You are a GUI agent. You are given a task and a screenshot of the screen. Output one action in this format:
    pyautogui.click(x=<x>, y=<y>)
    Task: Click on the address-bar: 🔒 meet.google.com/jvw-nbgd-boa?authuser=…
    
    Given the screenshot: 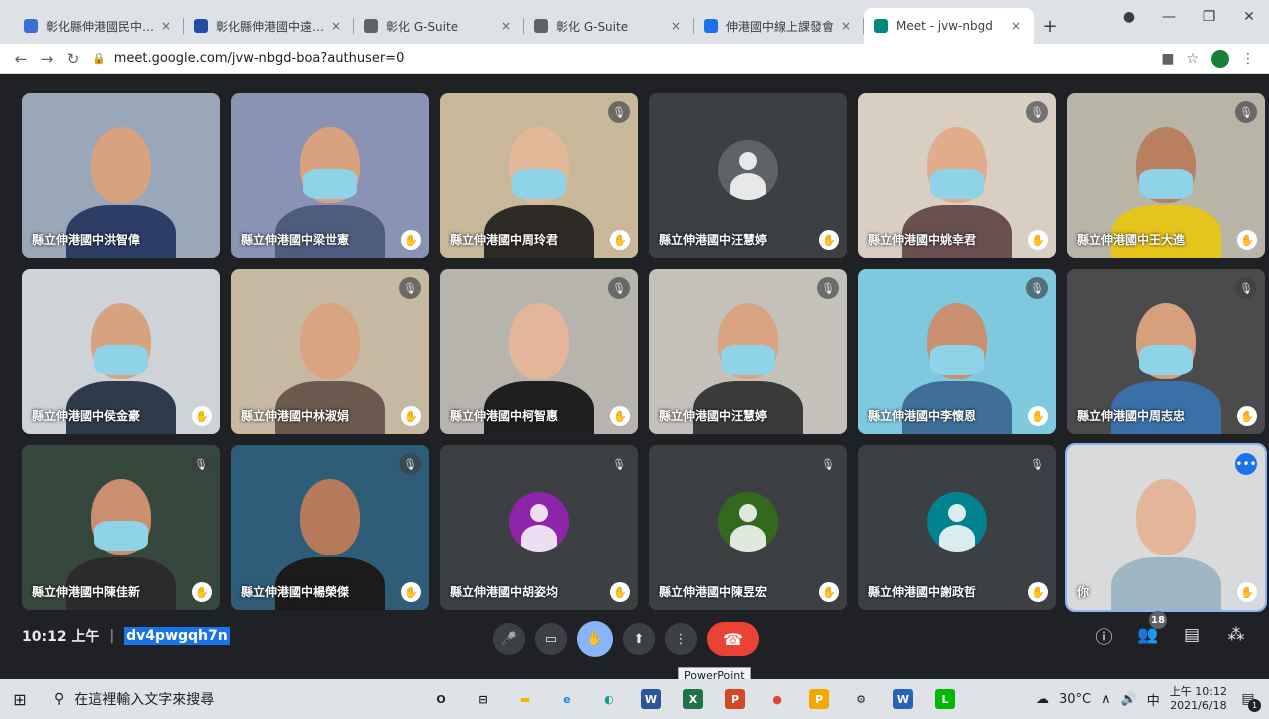 What is the action you would take?
    pyautogui.click(x=621, y=59)
    